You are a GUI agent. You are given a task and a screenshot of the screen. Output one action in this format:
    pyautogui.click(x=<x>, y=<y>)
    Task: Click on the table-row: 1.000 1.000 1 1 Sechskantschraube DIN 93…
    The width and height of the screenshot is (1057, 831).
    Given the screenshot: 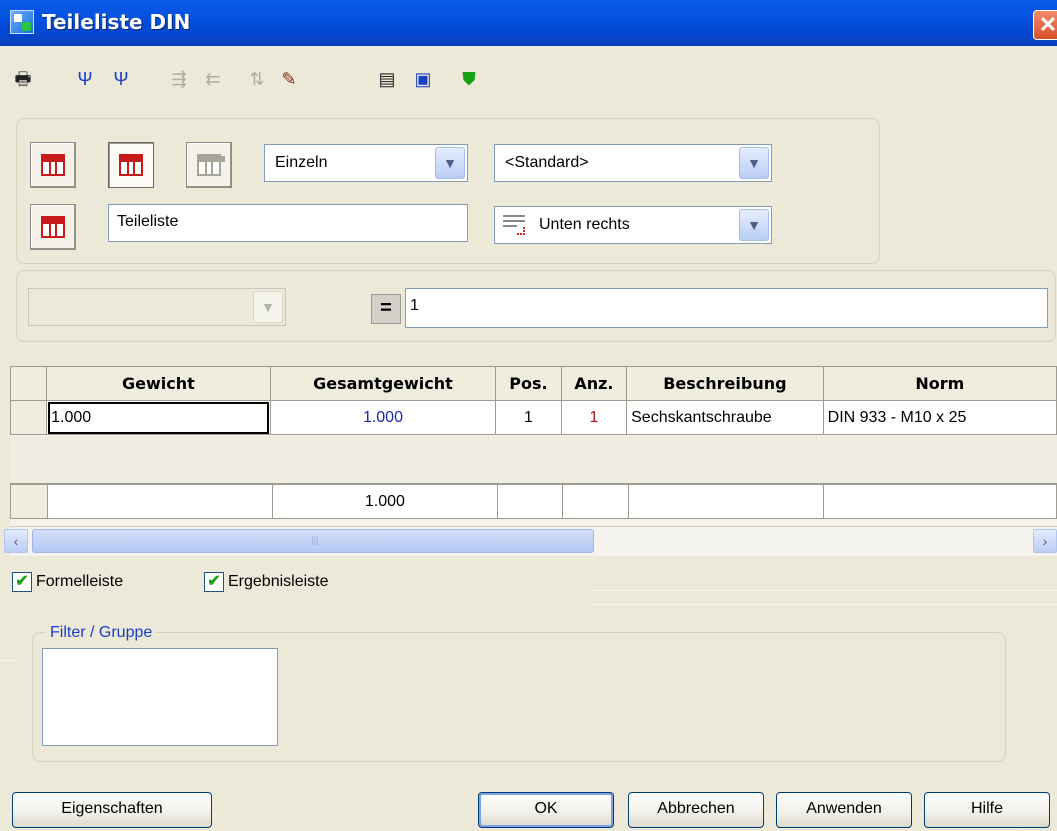 What is the action you would take?
    pyautogui.click(x=533, y=417)
    